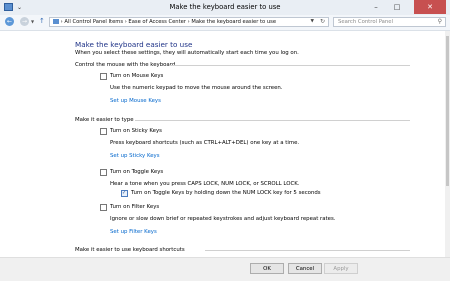 The height and width of the screenshot is (281, 450). Describe the element at coordinates (136, 131) in the screenshot. I see `sticky-keys-label: Turn on Sticky Keys` at that location.